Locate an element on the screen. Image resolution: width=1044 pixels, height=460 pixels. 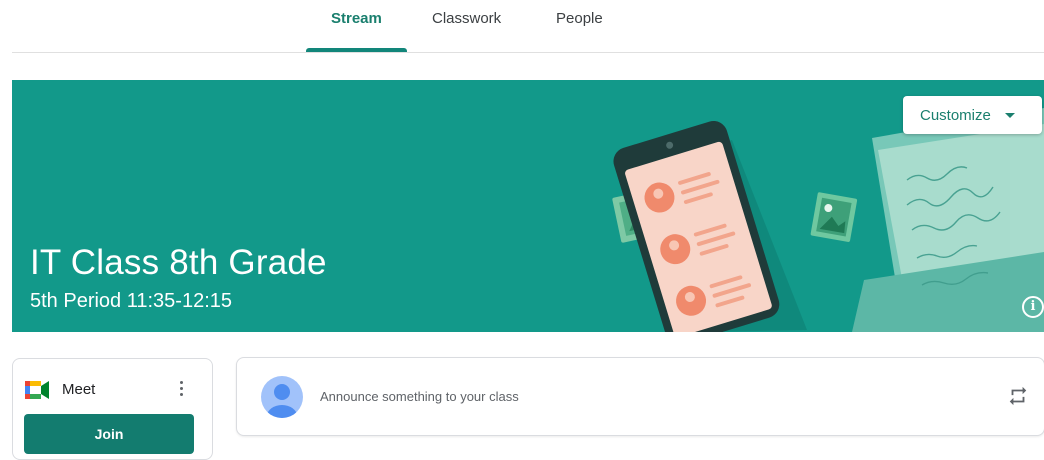
announce-placeholder: Announce something to your class is located at coordinates (419, 396).